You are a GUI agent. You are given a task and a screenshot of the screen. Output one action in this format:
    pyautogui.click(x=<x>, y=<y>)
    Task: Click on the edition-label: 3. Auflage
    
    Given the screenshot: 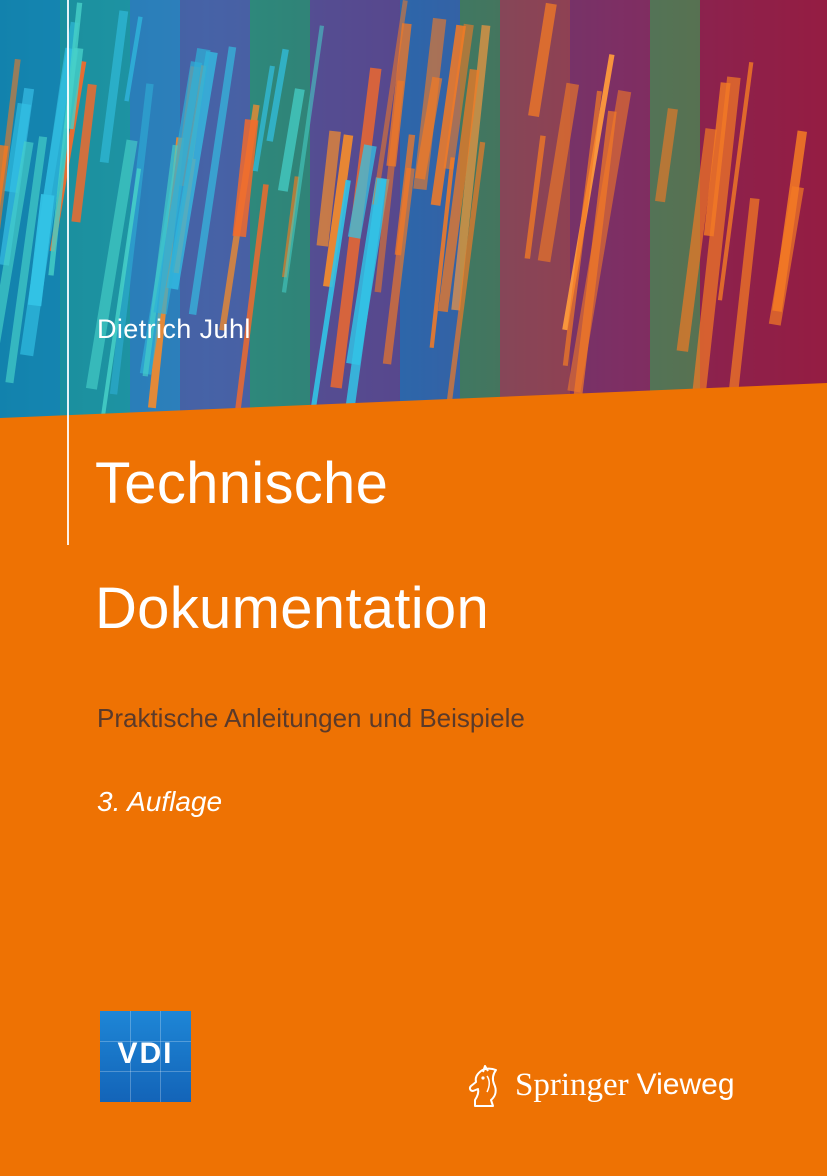 What is the action you would take?
    pyautogui.click(x=160, y=801)
    